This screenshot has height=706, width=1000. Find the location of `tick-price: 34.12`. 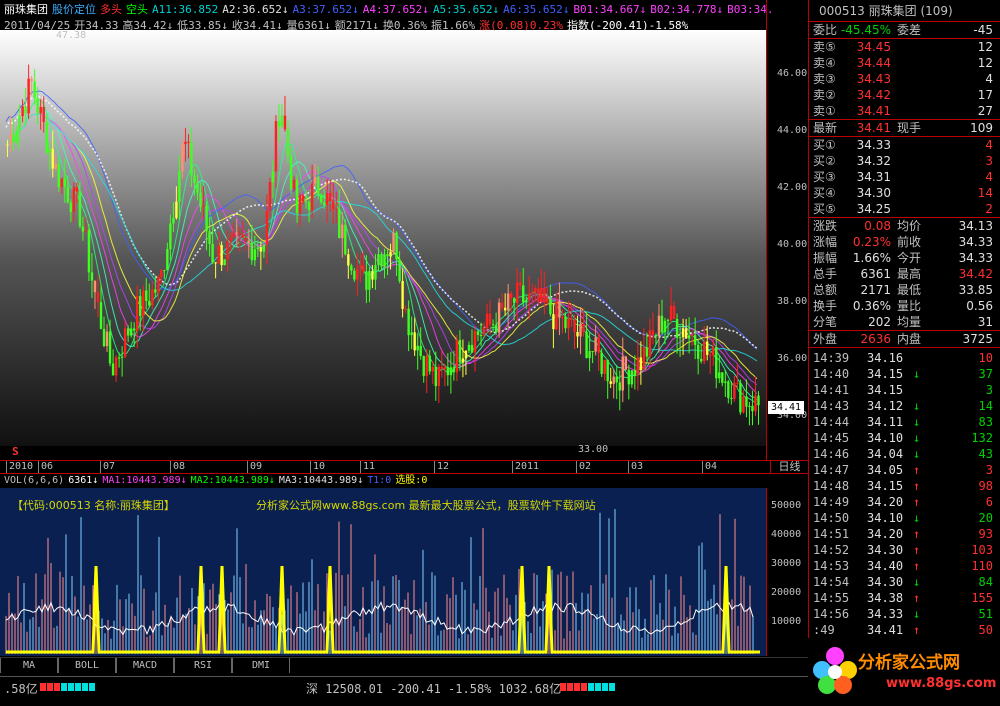

tick-price: 34.12 is located at coordinates (885, 406).